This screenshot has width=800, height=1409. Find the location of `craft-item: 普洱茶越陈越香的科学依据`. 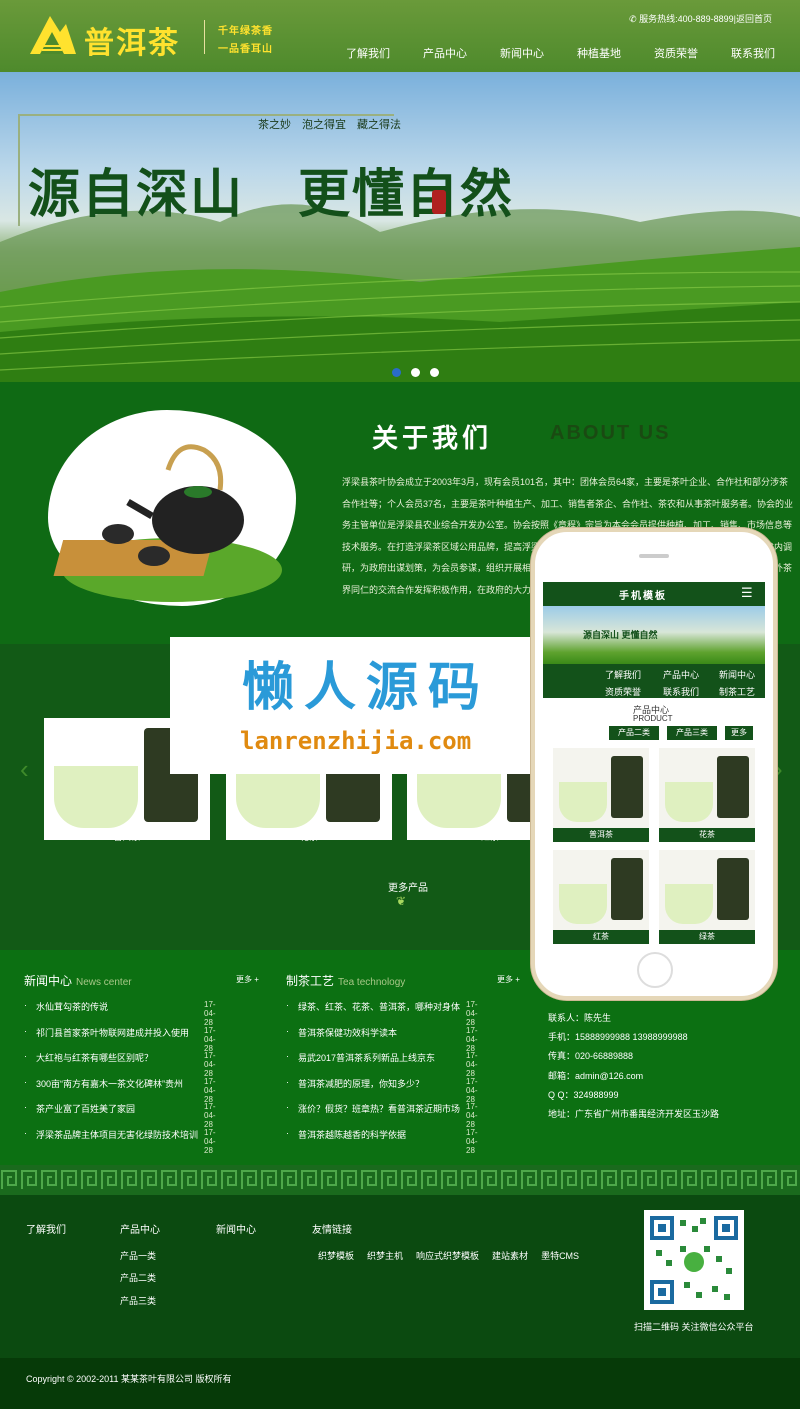

craft-item: 普洱茶越陈越香的科学依据 is located at coordinates (382, 1134).